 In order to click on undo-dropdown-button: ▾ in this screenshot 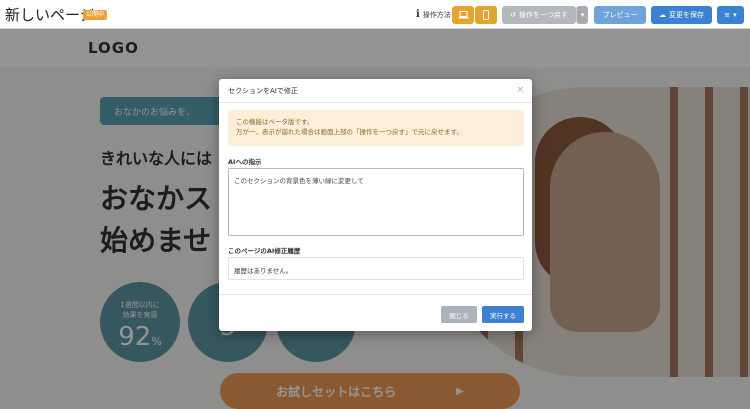, I will do `click(582, 15)`.